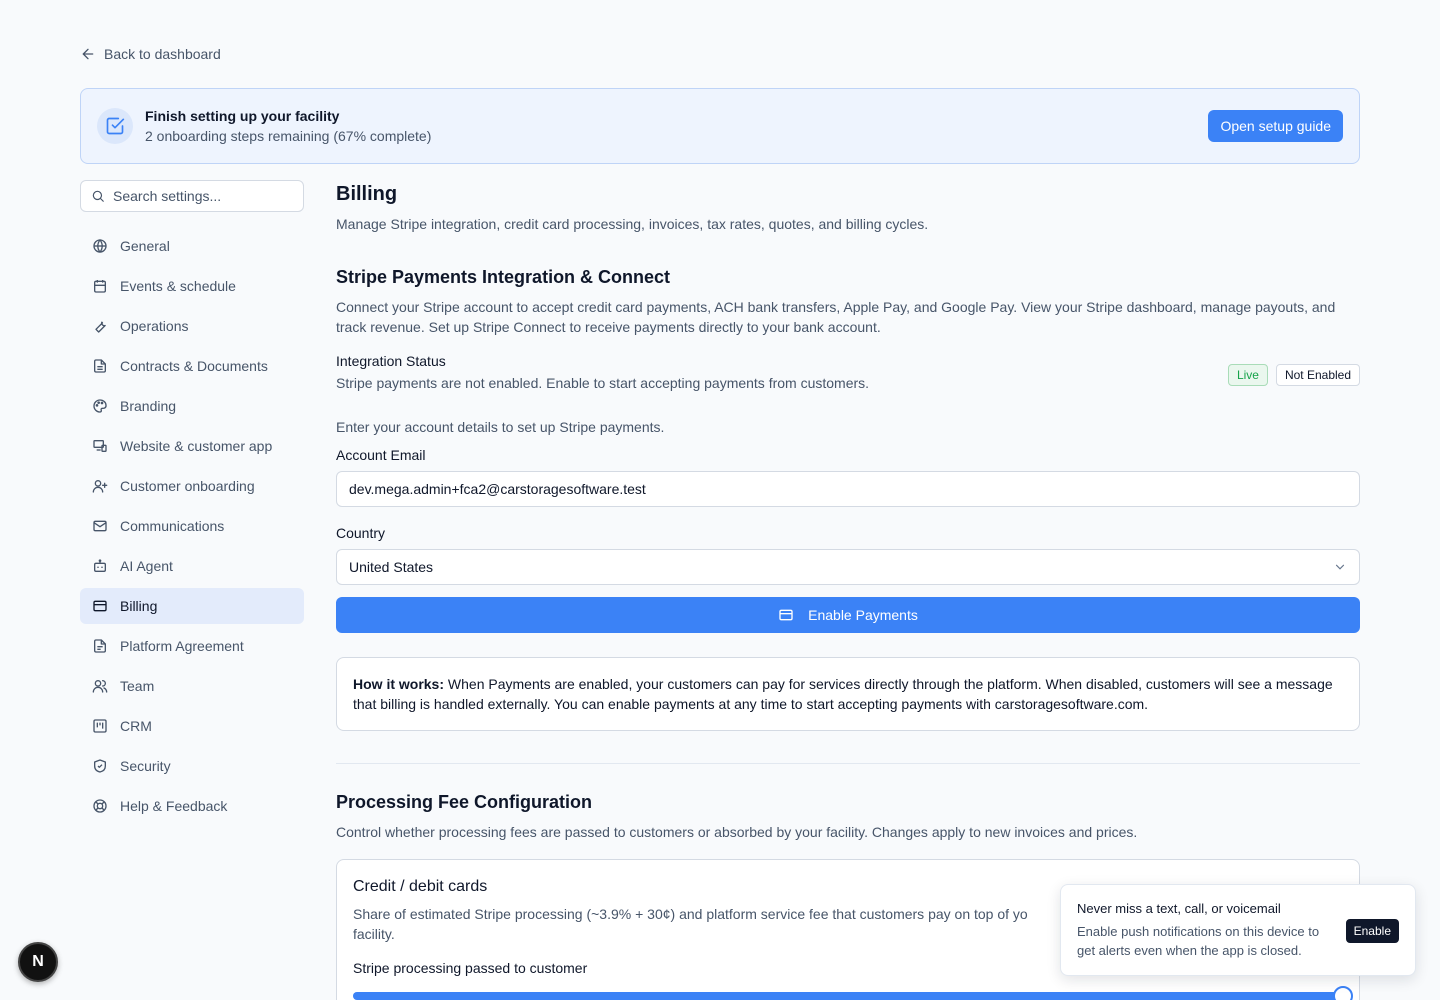  What do you see at coordinates (367, 194) in the screenshot?
I see `page-title: Billing` at bounding box center [367, 194].